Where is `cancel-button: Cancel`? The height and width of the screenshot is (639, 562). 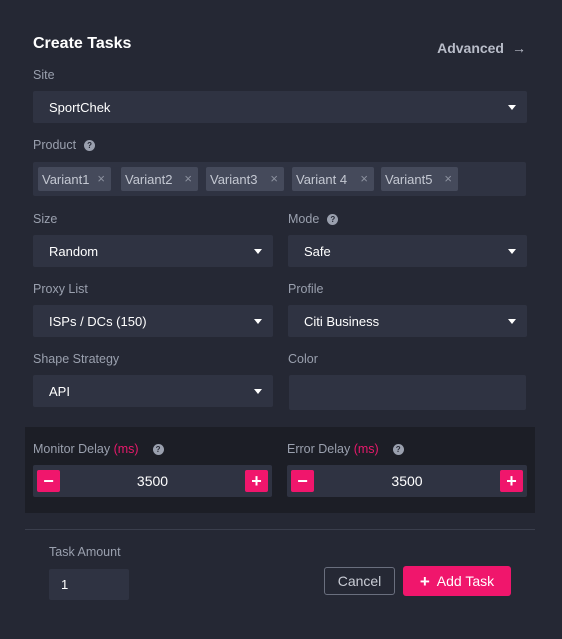 cancel-button: Cancel is located at coordinates (359, 581).